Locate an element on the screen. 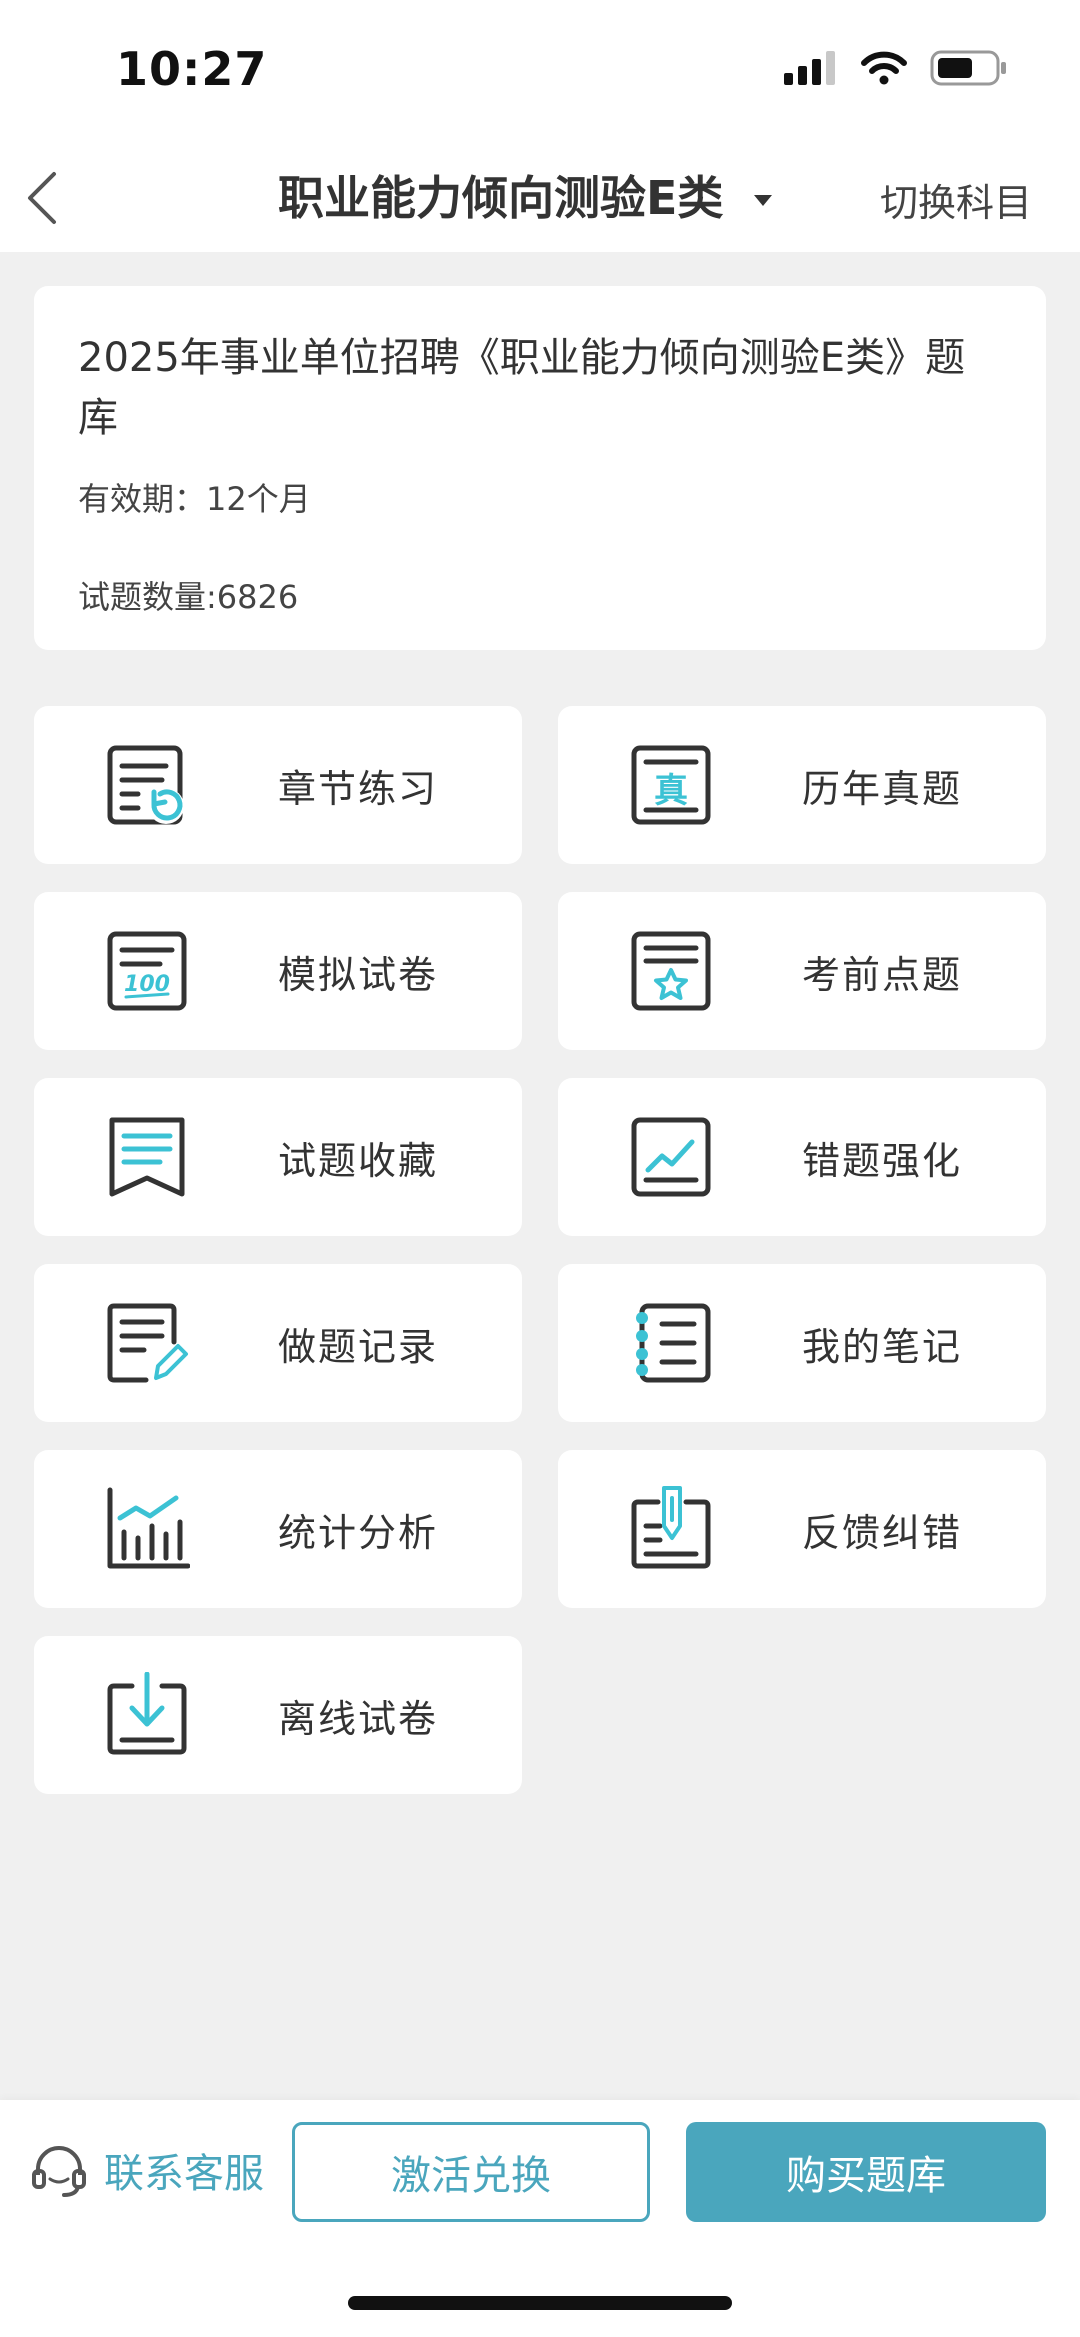 The width and height of the screenshot is (1080, 2337). page-title: 职业能力倾向测验E类 is located at coordinates (501, 198).